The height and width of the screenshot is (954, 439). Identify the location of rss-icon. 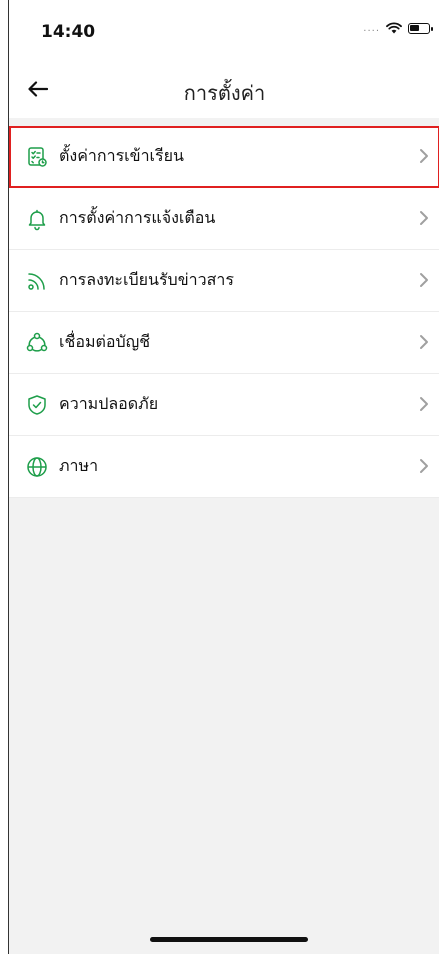
(36, 281).